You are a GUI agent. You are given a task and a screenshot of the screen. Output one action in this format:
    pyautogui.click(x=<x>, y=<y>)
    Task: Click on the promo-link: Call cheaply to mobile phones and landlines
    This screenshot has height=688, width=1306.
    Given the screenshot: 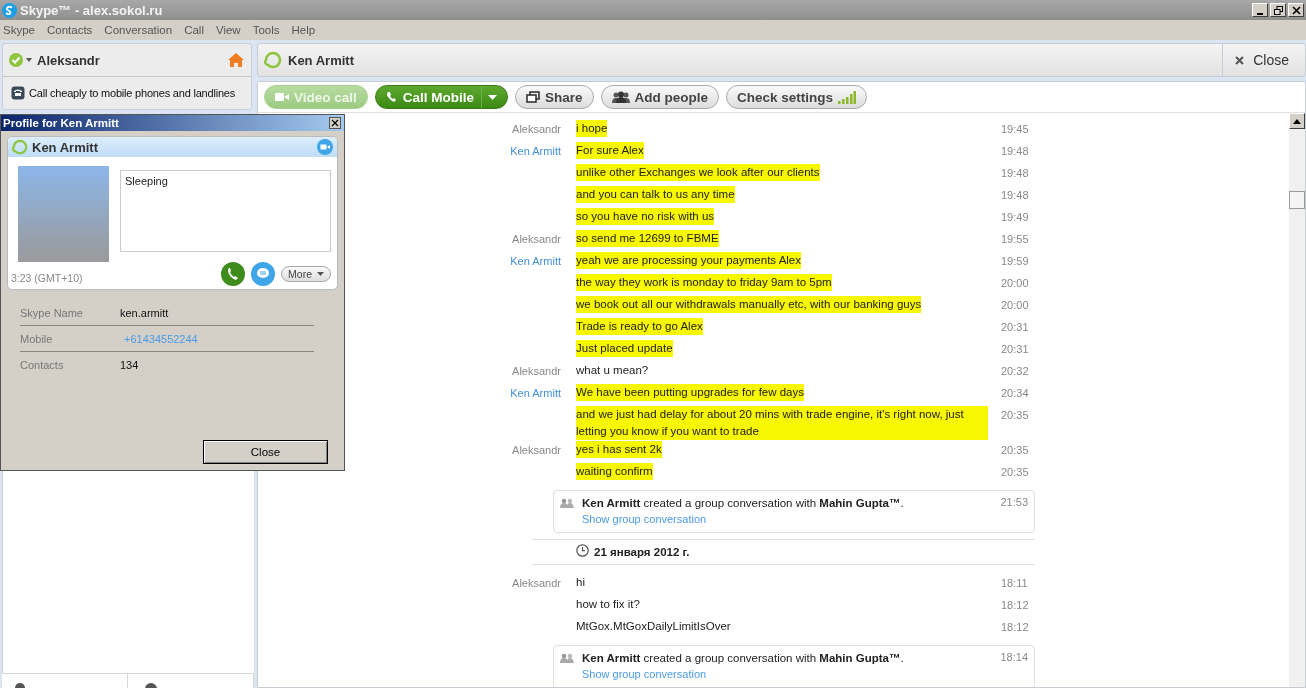 What is the action you would take?
    pyautogui.click(x=132, y=93)
    